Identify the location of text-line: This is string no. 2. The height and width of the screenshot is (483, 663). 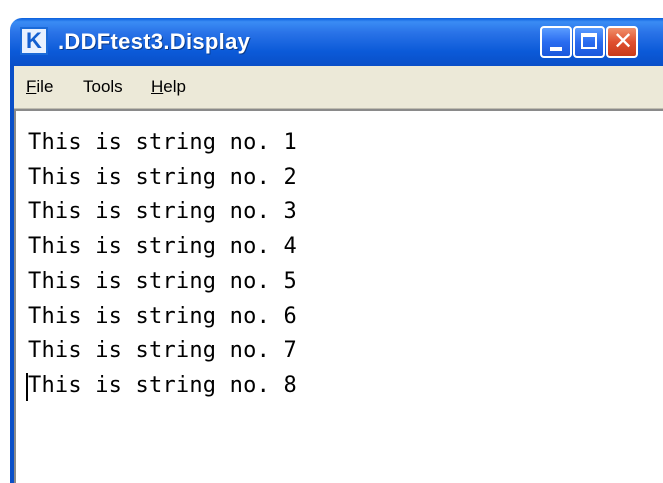
(162, 177).